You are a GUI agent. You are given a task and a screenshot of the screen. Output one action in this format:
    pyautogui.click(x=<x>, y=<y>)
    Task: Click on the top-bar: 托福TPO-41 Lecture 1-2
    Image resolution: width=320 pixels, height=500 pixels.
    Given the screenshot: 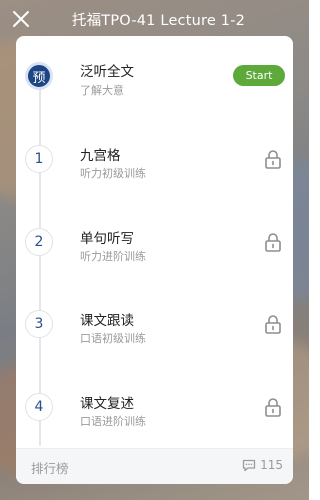 What is the action you would take?
    pyautogui.click(x=154, y=19)
    